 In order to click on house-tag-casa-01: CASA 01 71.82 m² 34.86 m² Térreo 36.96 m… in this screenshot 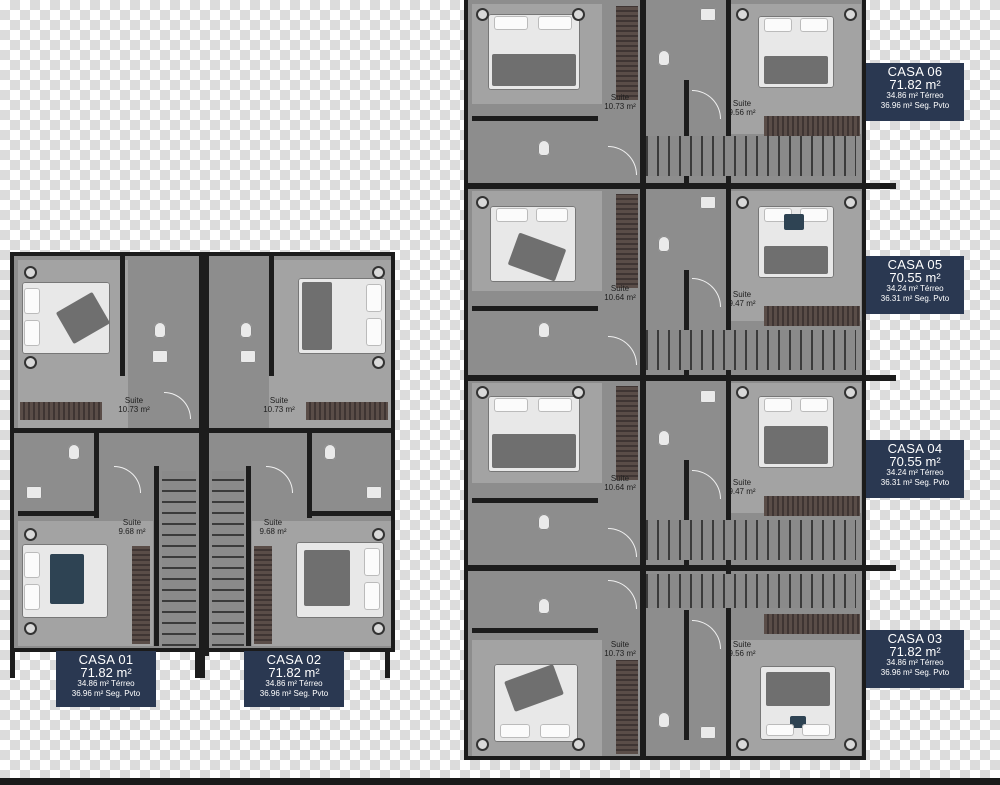, I will do `click(106, 679)`.